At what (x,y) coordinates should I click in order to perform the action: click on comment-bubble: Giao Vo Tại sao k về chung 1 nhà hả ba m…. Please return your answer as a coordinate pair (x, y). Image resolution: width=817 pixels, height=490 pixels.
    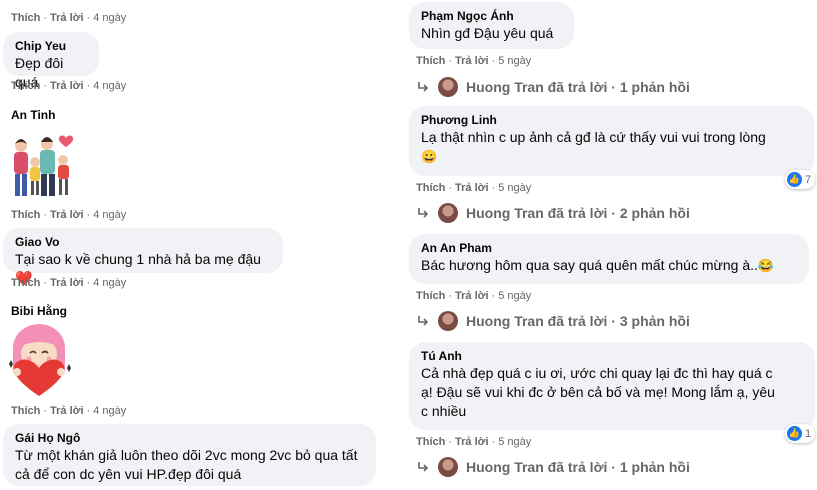
    Looking at the image, I should click on (143, 257).